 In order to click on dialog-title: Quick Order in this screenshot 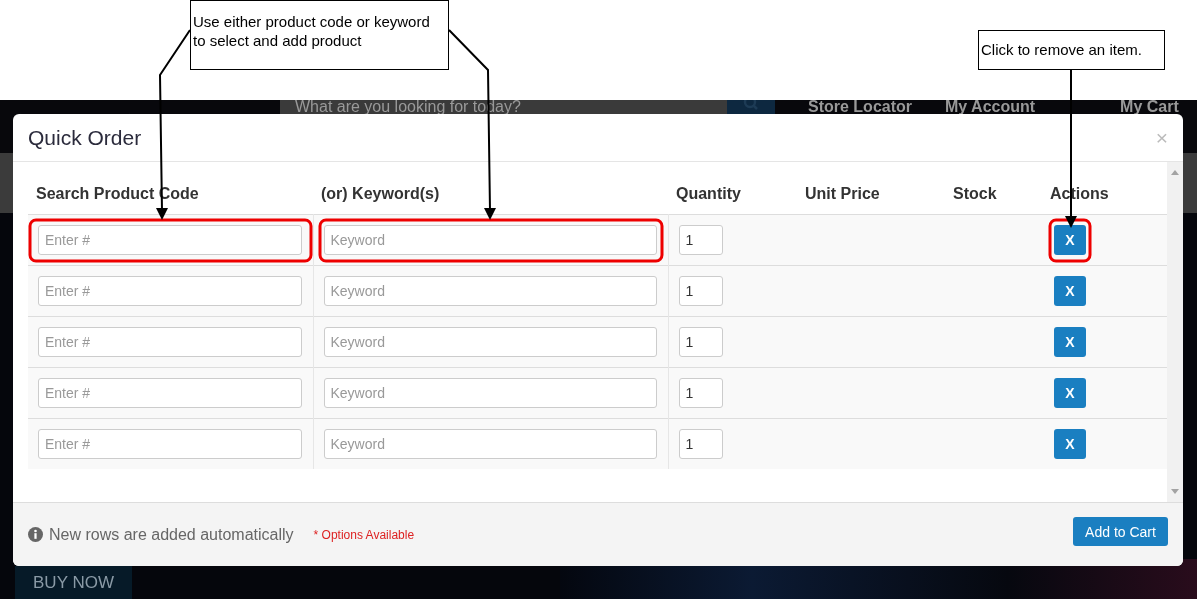, I will do `click(85, 137)`.